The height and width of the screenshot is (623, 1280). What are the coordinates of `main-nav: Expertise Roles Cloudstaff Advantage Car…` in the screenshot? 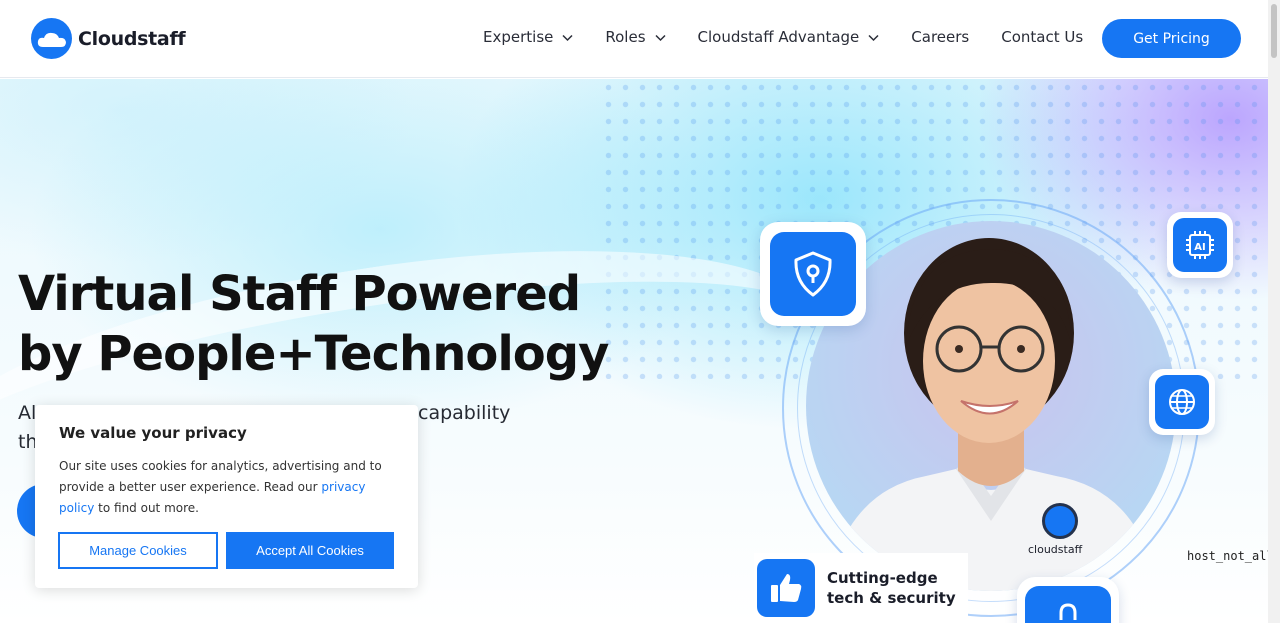 It's located at (799, 37).